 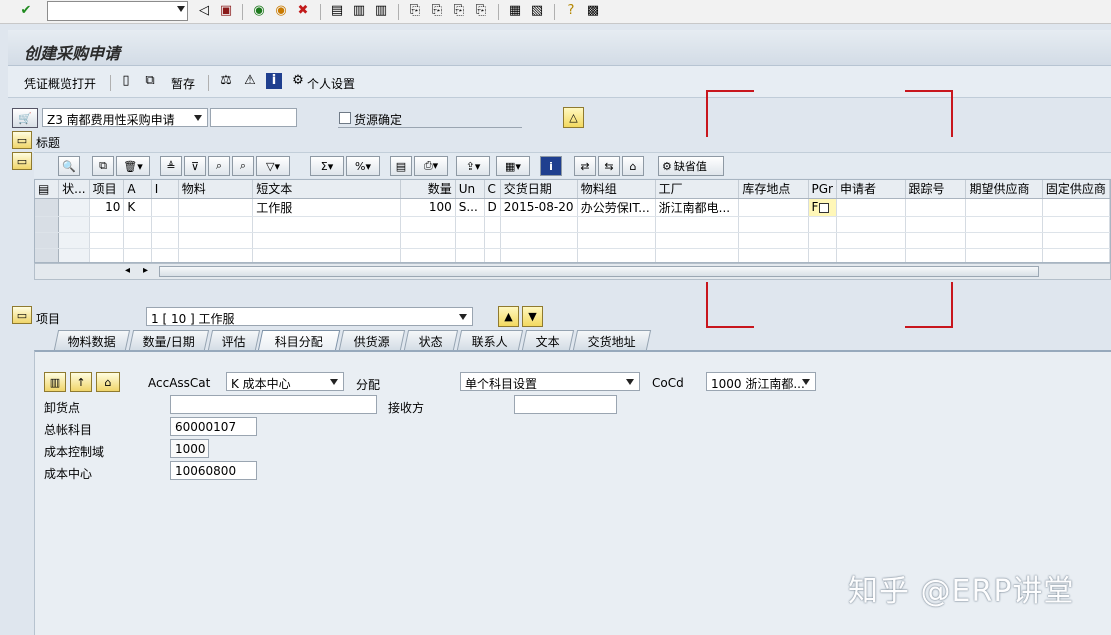 What do you see at coordinates (490, 340) in the screenshot?
I see `tab-contact-person: 联系人` at bounding box center [490, 340].